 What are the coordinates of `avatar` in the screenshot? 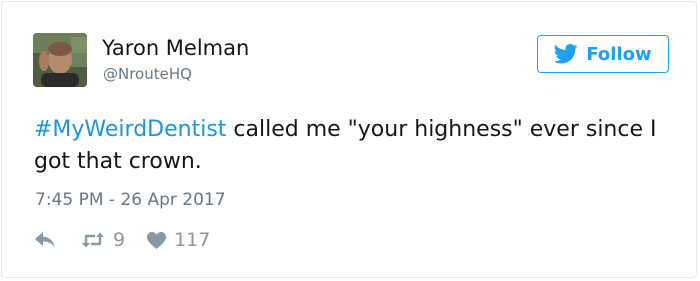 It's located at (60, 60).